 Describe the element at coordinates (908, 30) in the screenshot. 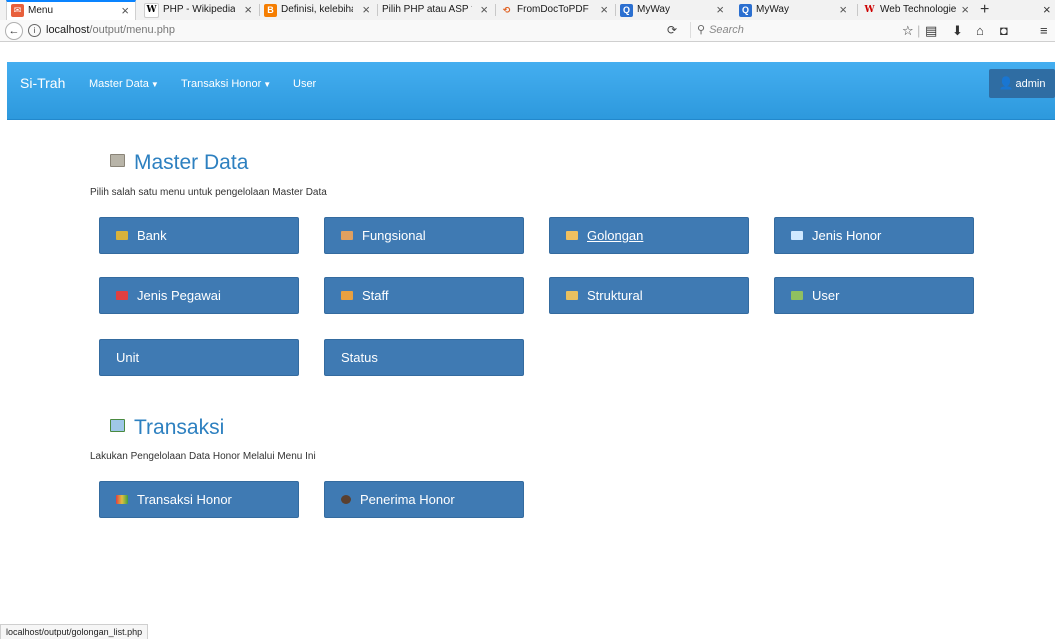

I see `star-icon: ☆` at that location.